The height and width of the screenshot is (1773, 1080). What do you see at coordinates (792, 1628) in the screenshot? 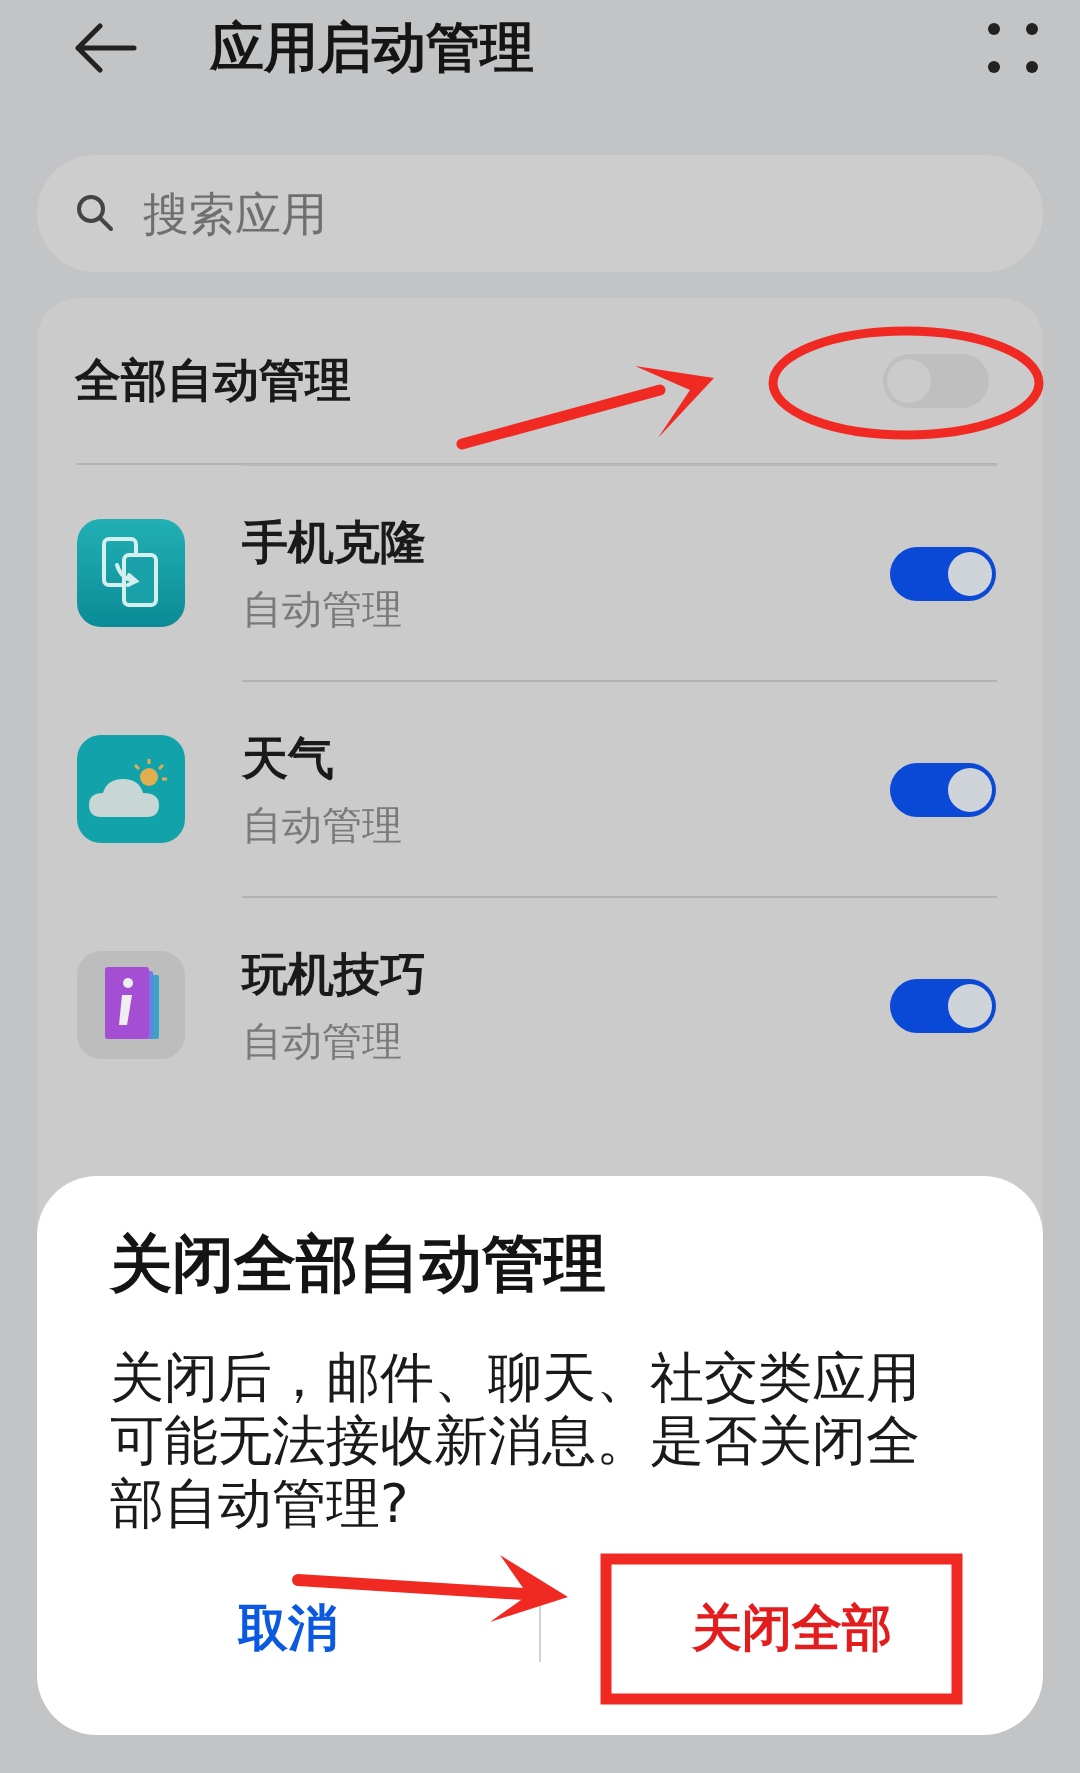
I see `confirm-button: 关闭全部` at bounding box center [792, 1628].